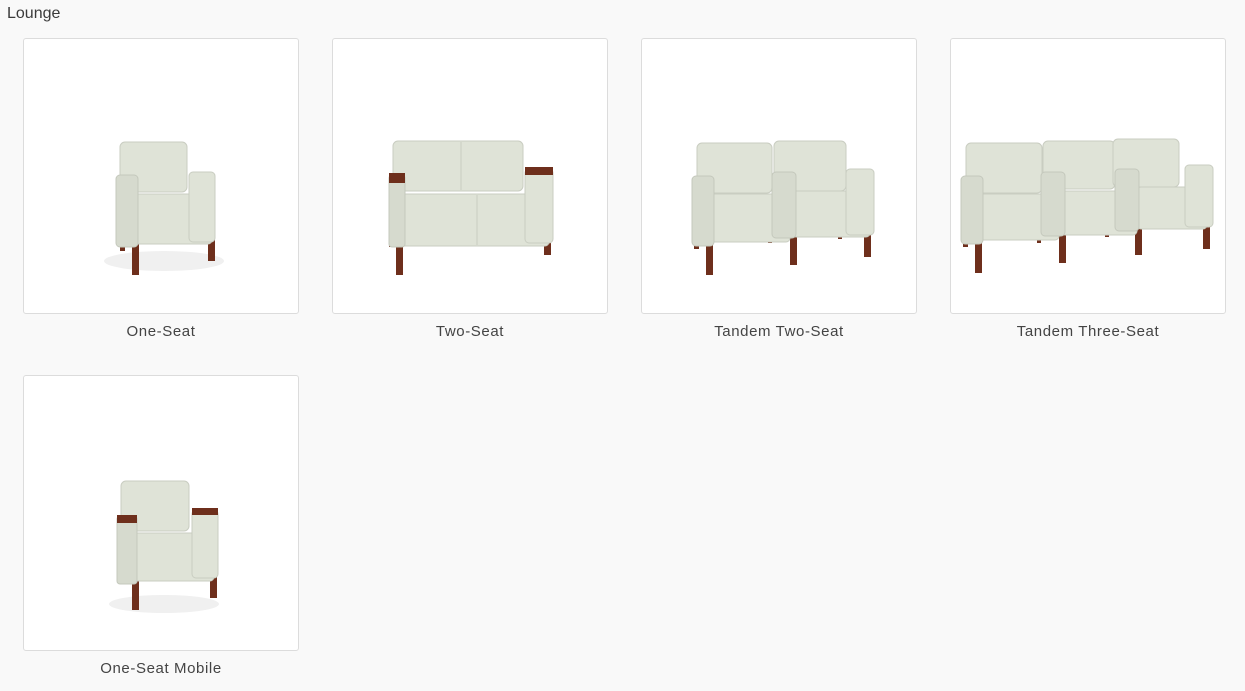 The image size is (1245, 691). Describe the element at coordinates (164, 208) in the screenshot. I see `one-seat-chair-icon` at that location.